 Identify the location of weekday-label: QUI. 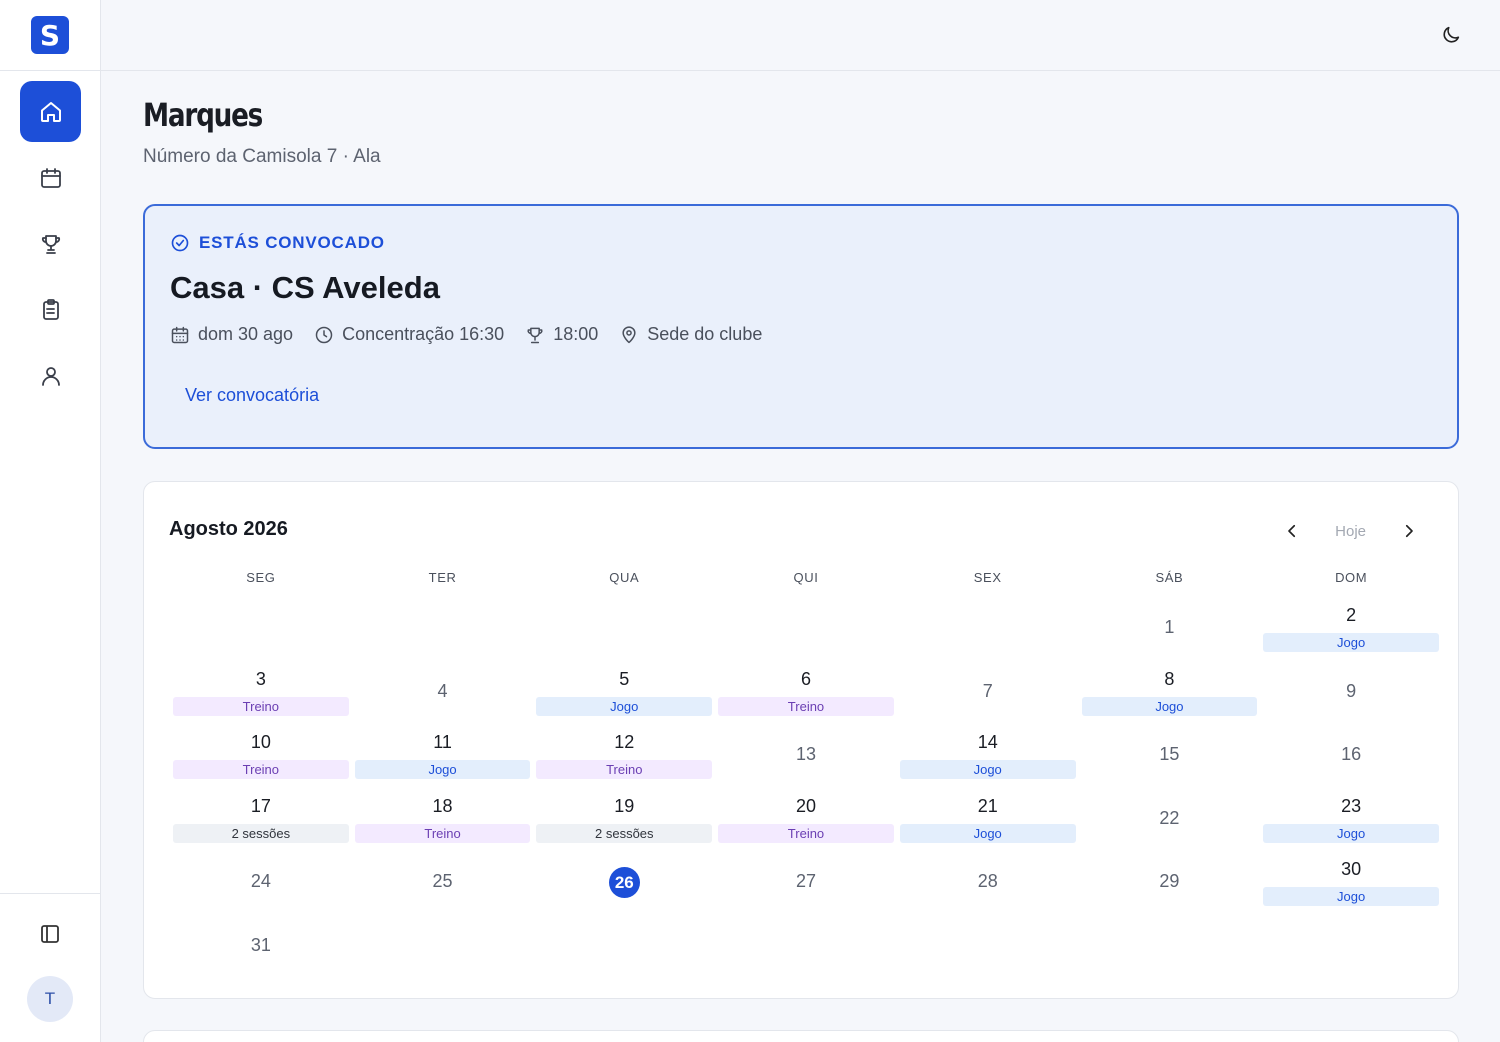
(806, 577).